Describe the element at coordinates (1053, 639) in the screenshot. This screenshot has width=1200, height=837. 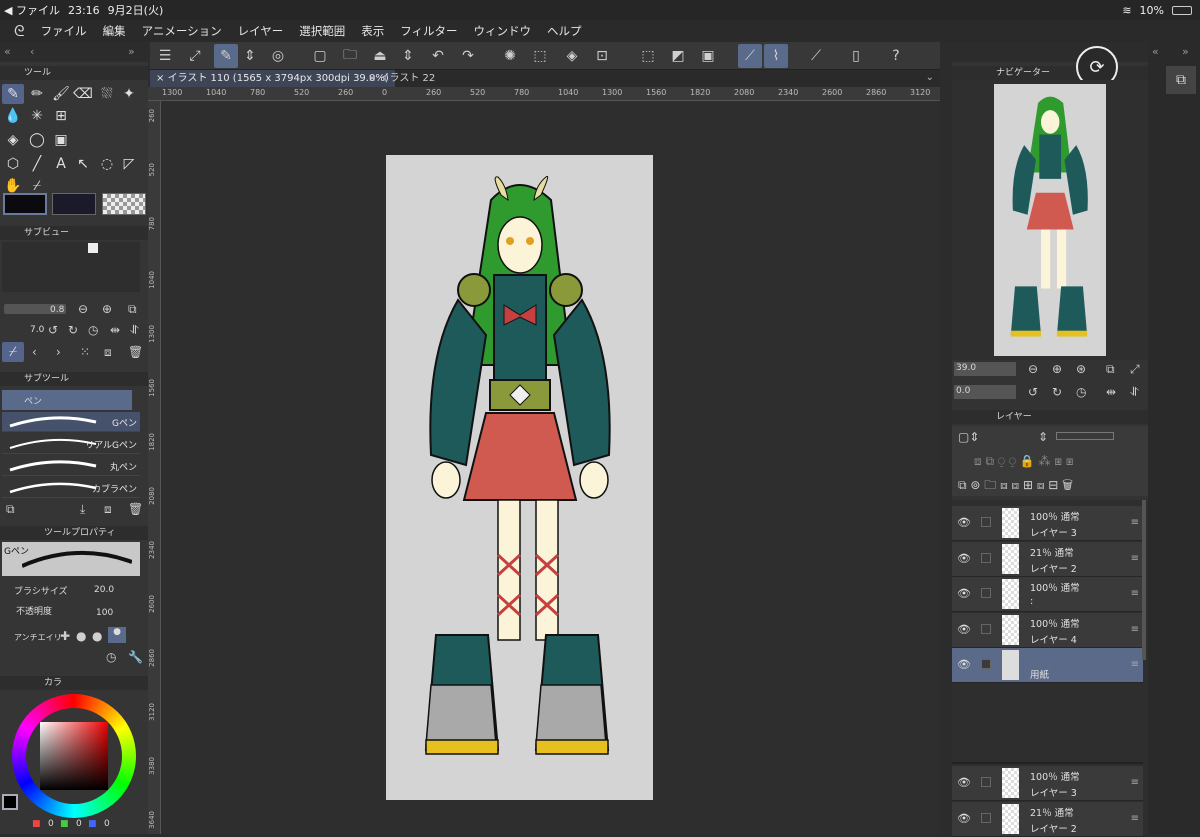
I see `layer-name: レイヤー 4` at that location.